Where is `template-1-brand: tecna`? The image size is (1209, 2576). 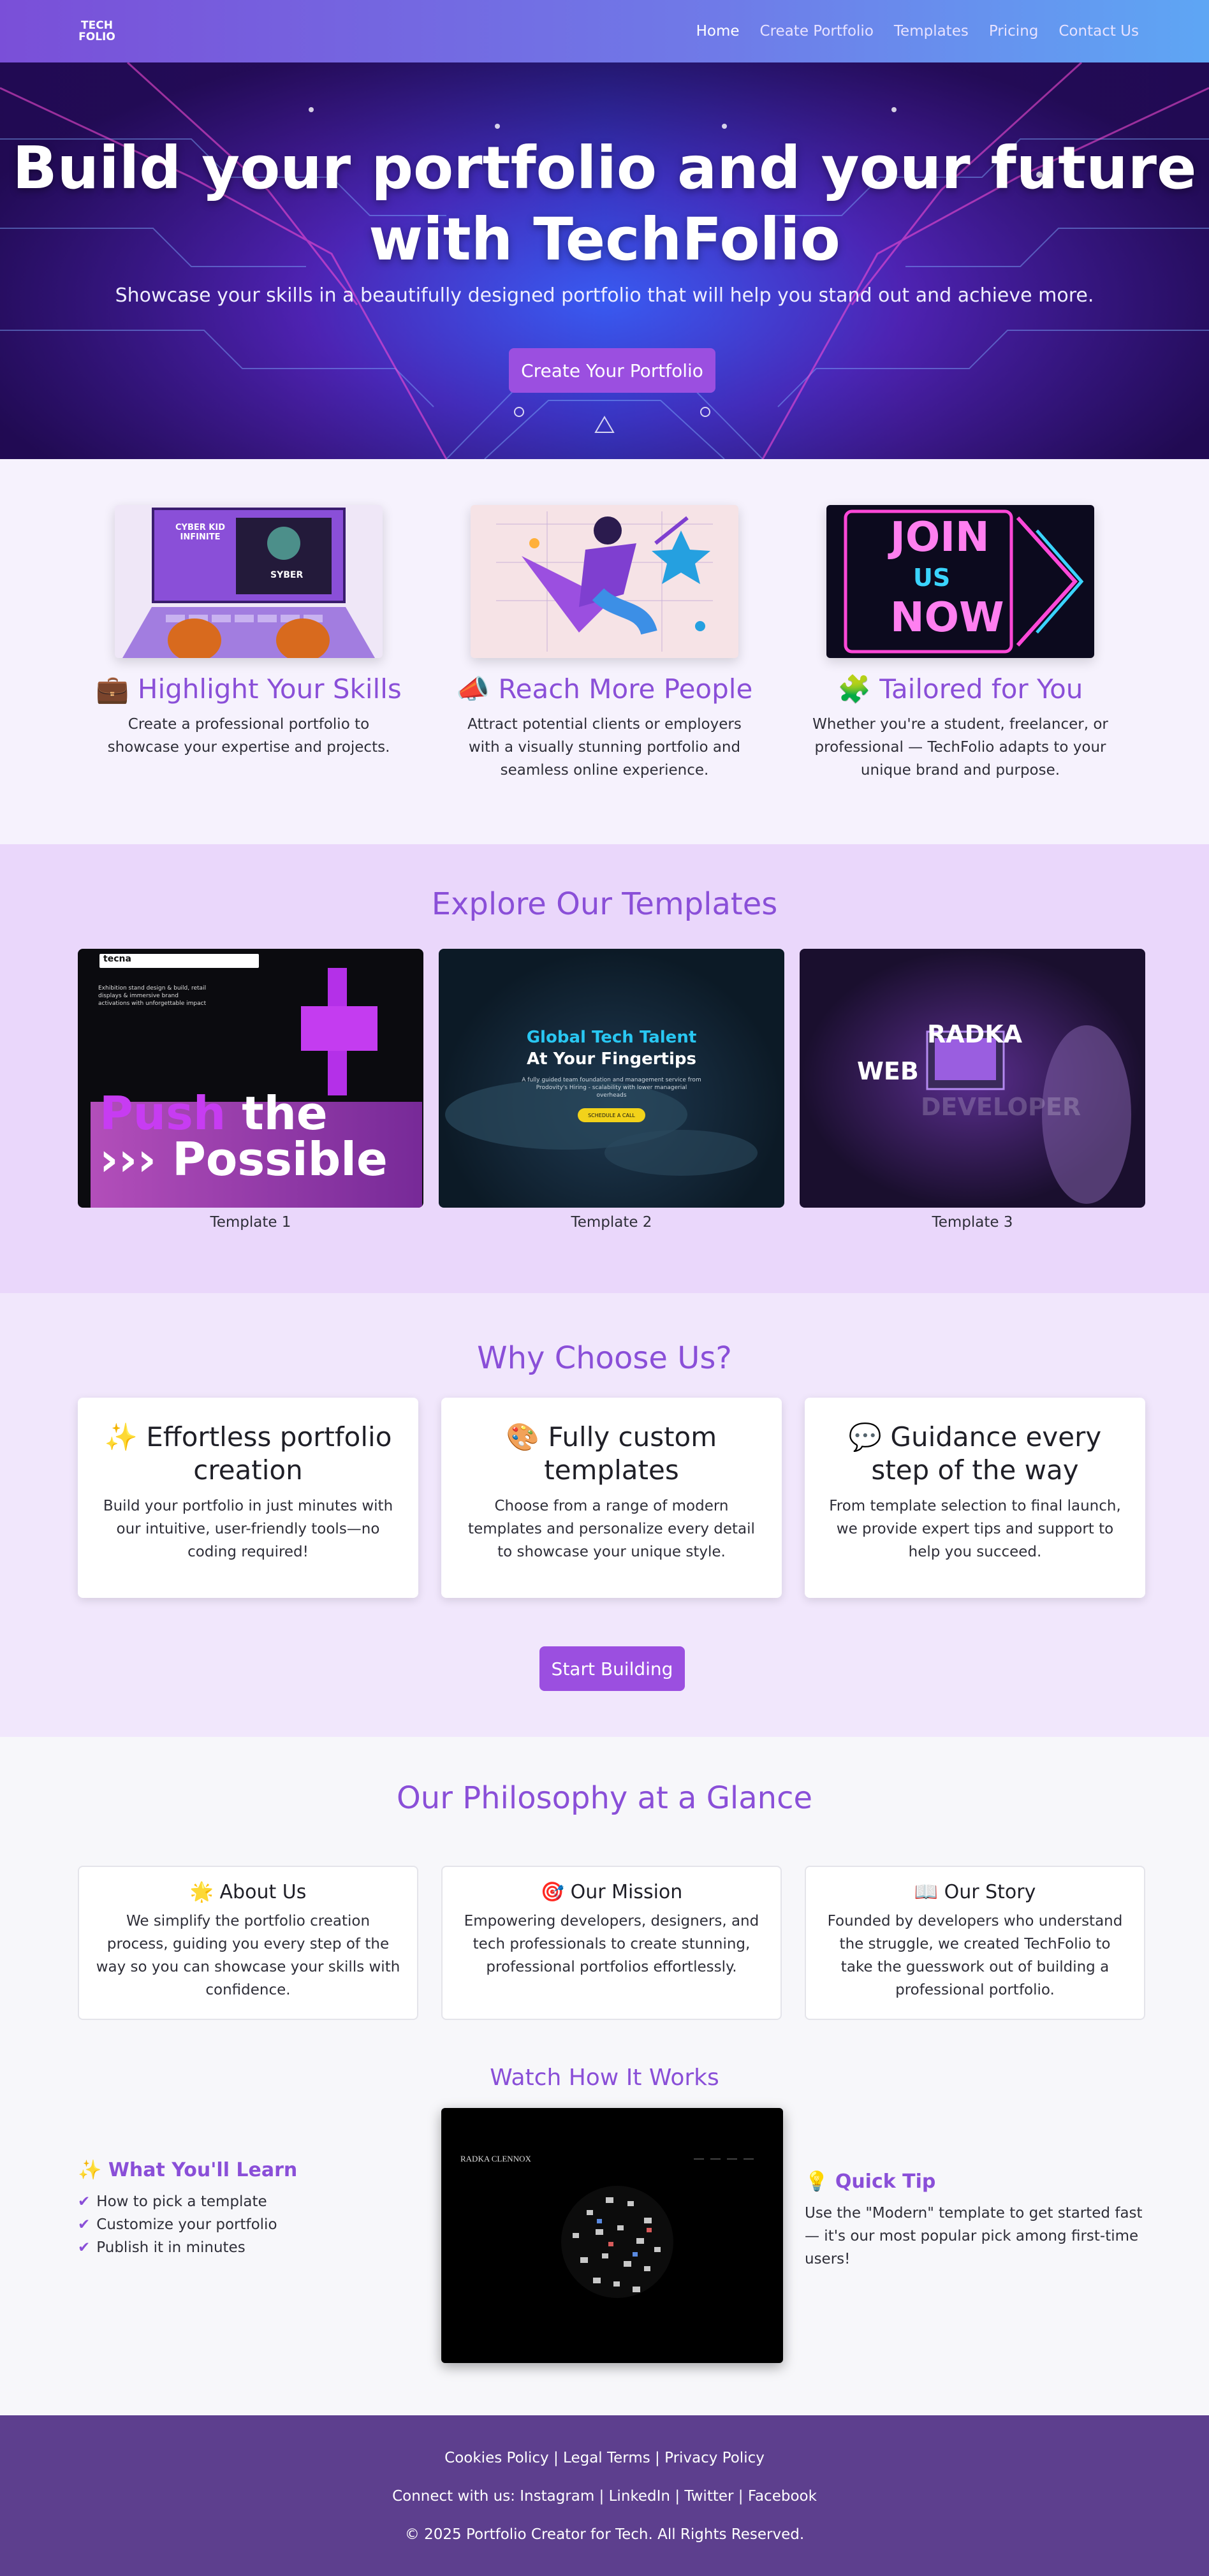
template-1-brand: tecna is located at coordinates (117, 959).